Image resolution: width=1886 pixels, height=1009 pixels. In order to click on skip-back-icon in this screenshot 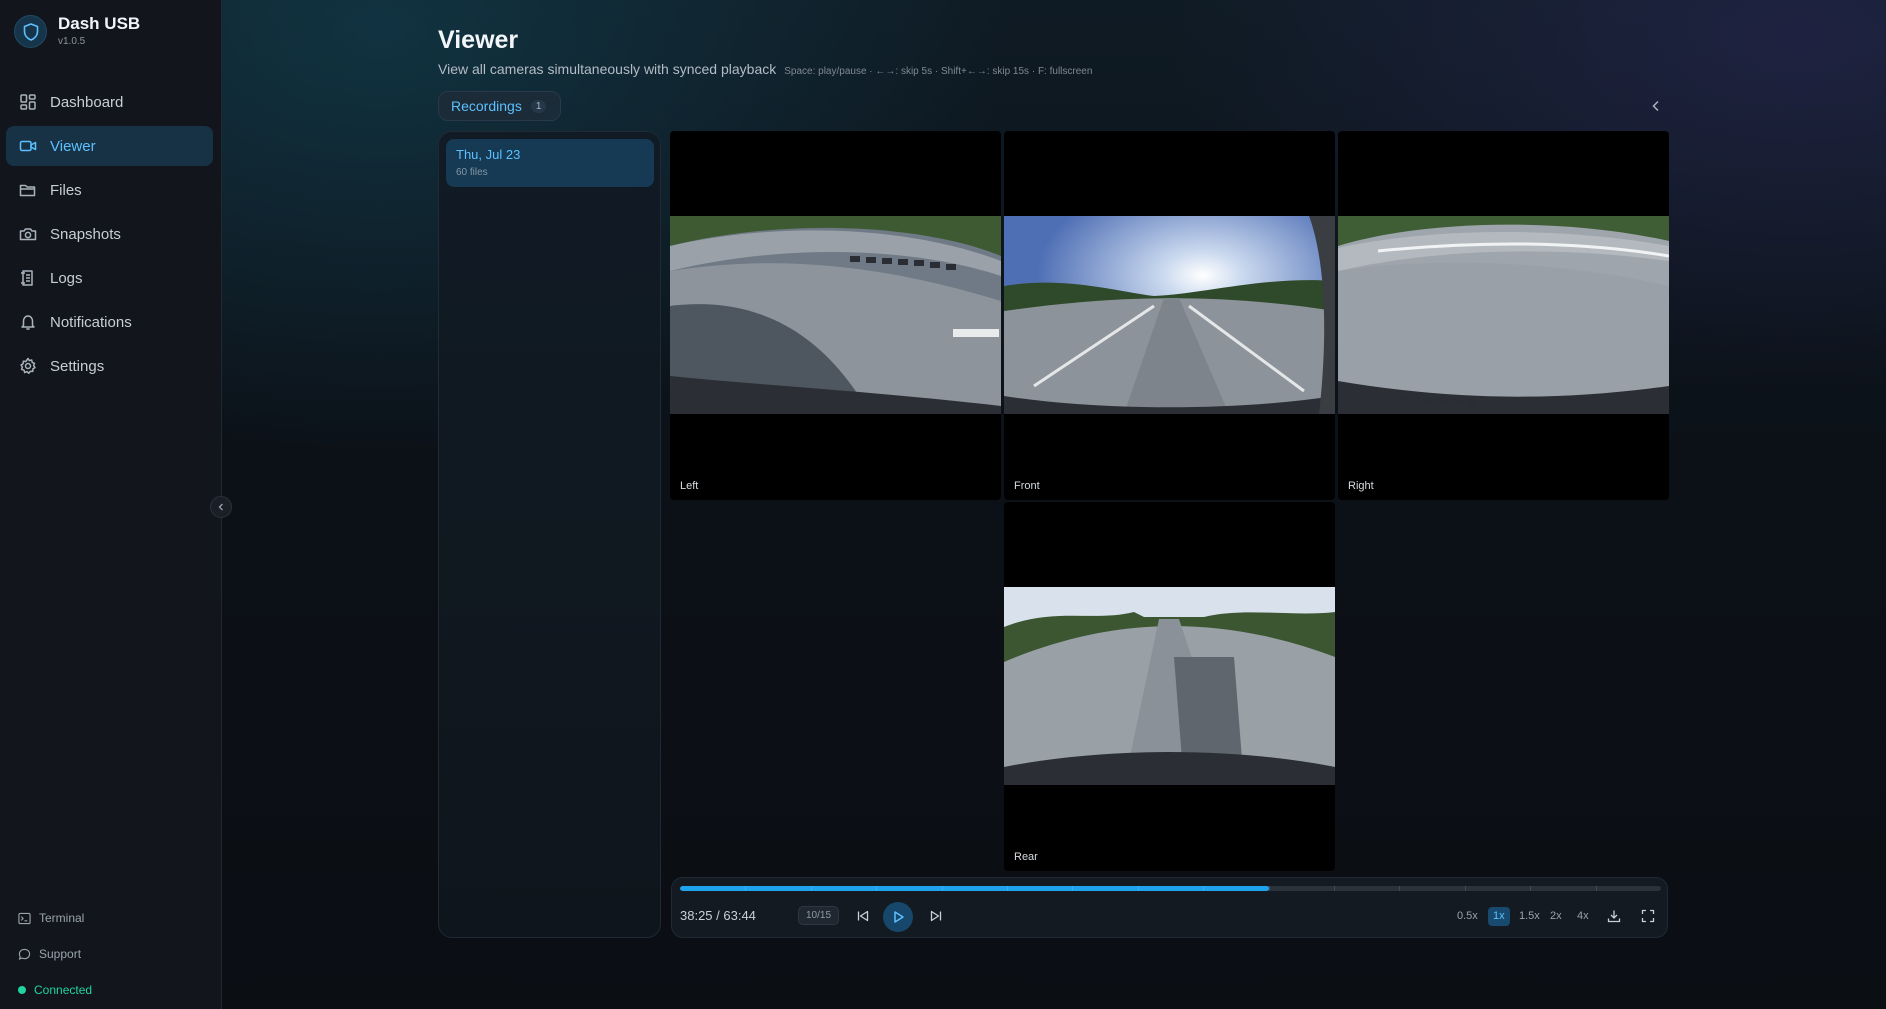, I will do `click(863, 916)`.